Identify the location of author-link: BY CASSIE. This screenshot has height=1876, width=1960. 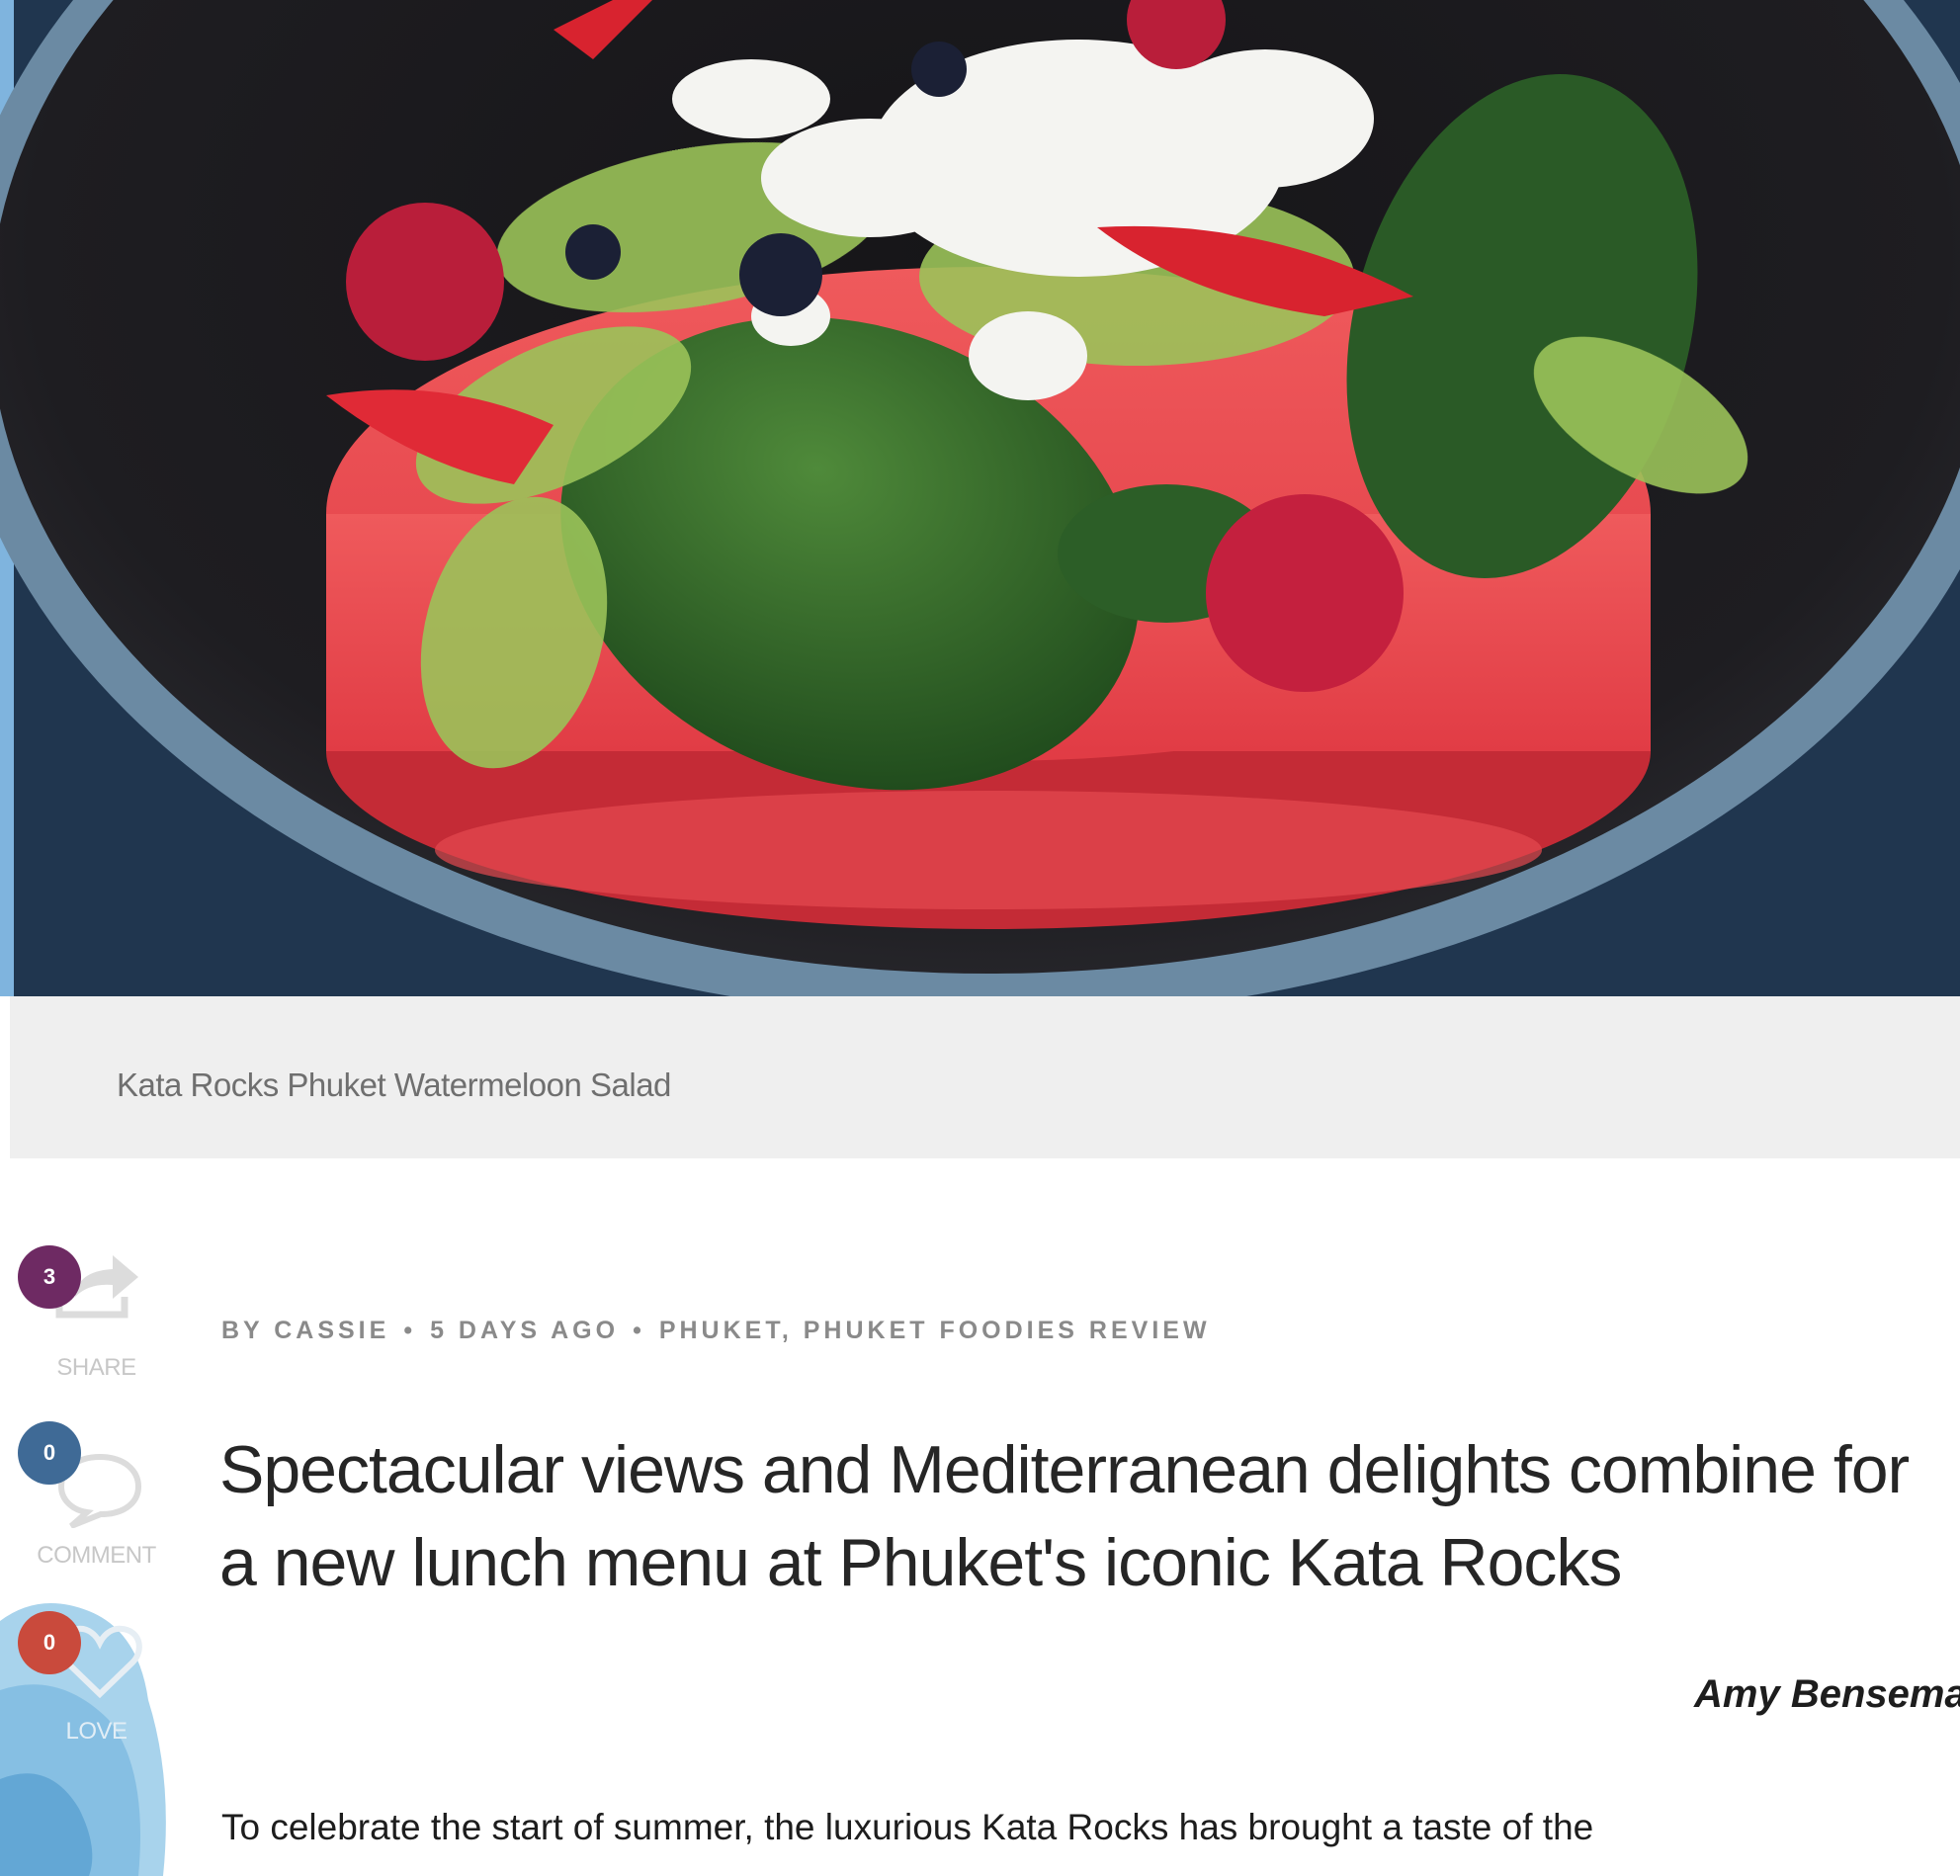
(305, 1330).